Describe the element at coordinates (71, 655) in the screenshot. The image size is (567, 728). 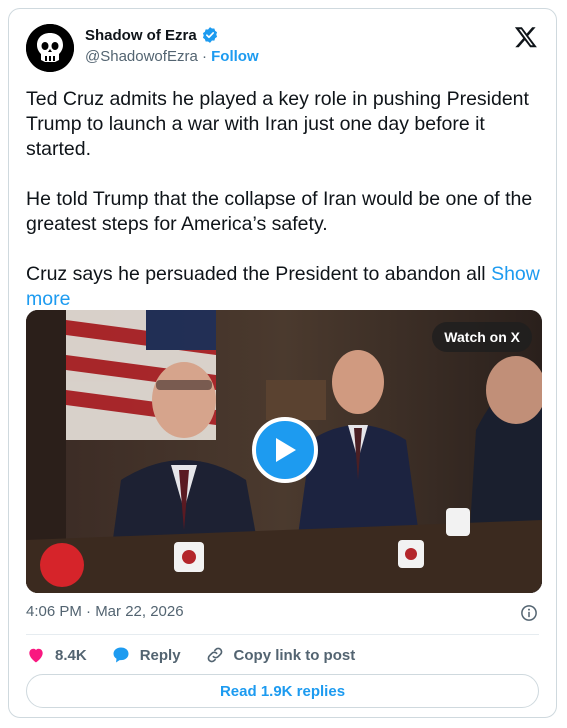
I see `like-count: 8.4K` at that location.